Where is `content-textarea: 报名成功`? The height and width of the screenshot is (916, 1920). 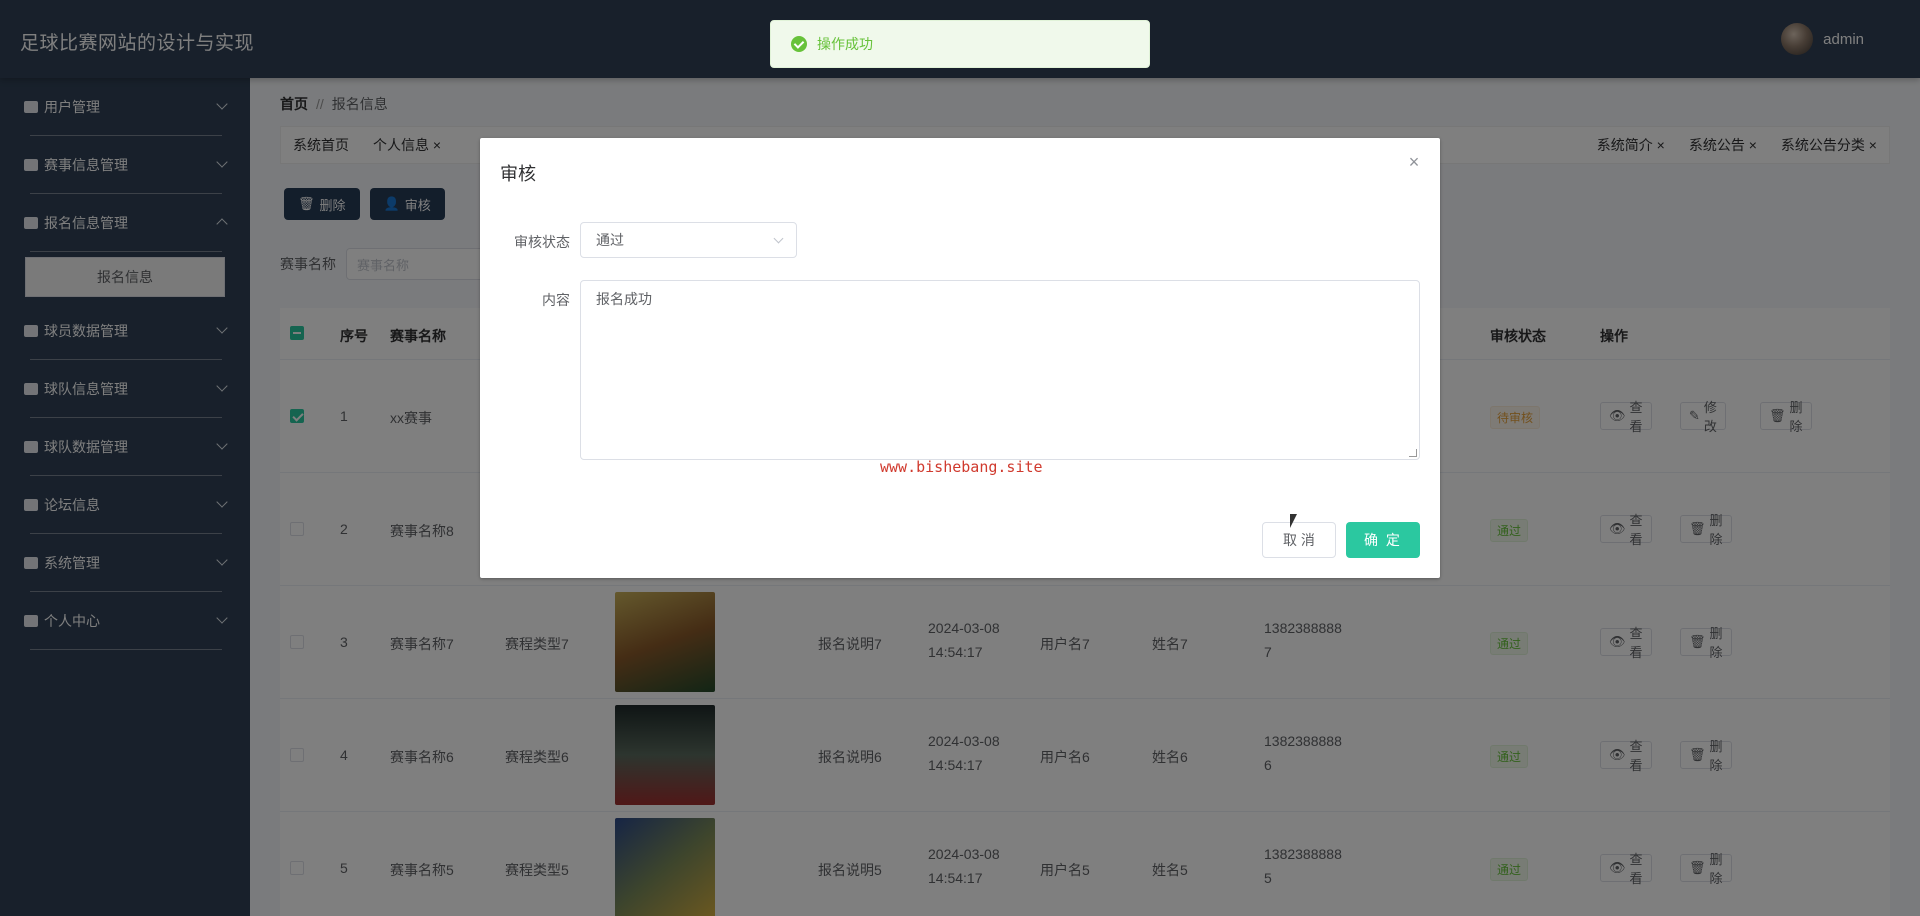
content-textarea: 报名成功 is located at coordinates (1000, 370).